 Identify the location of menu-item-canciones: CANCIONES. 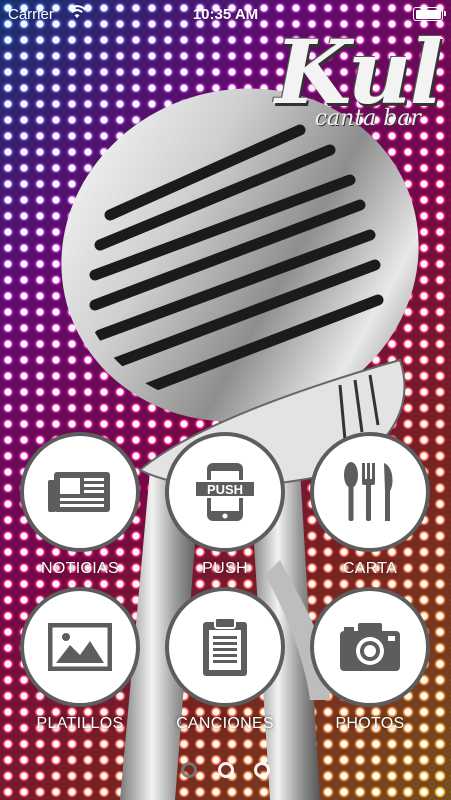
(225, 660).